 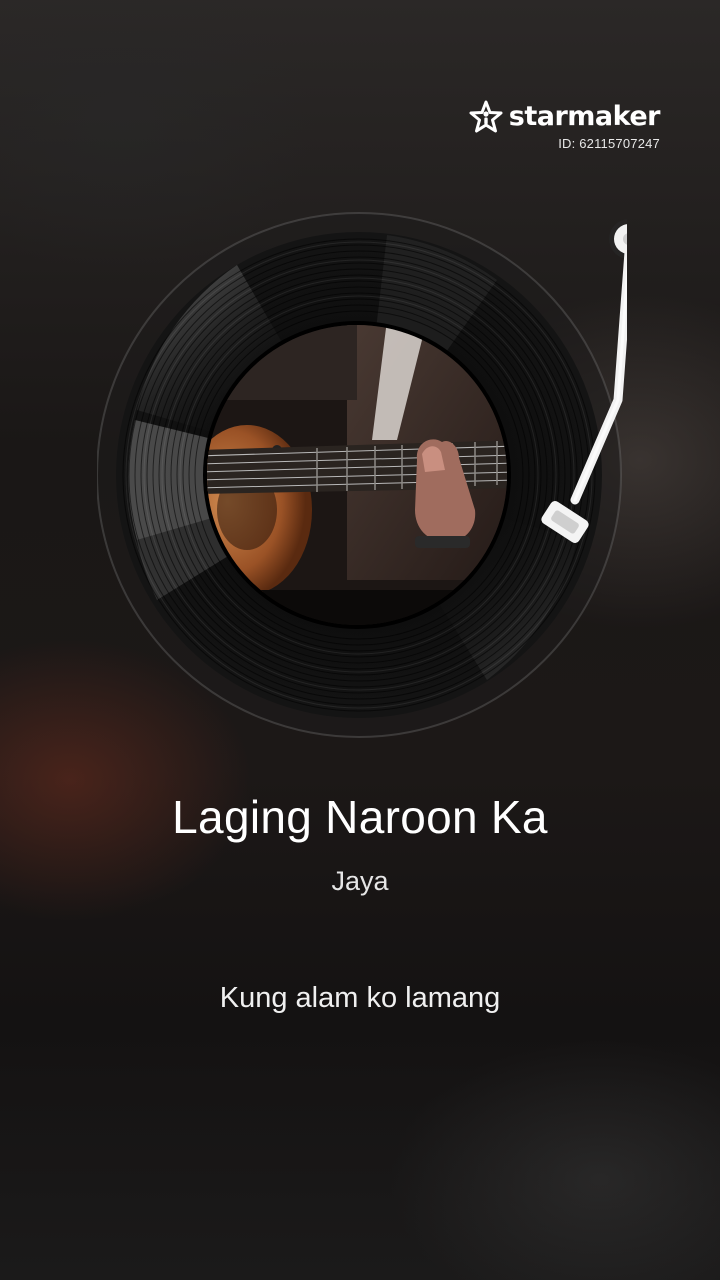 I want to click on brand-row: starmaker, so click(x=565, y=117).